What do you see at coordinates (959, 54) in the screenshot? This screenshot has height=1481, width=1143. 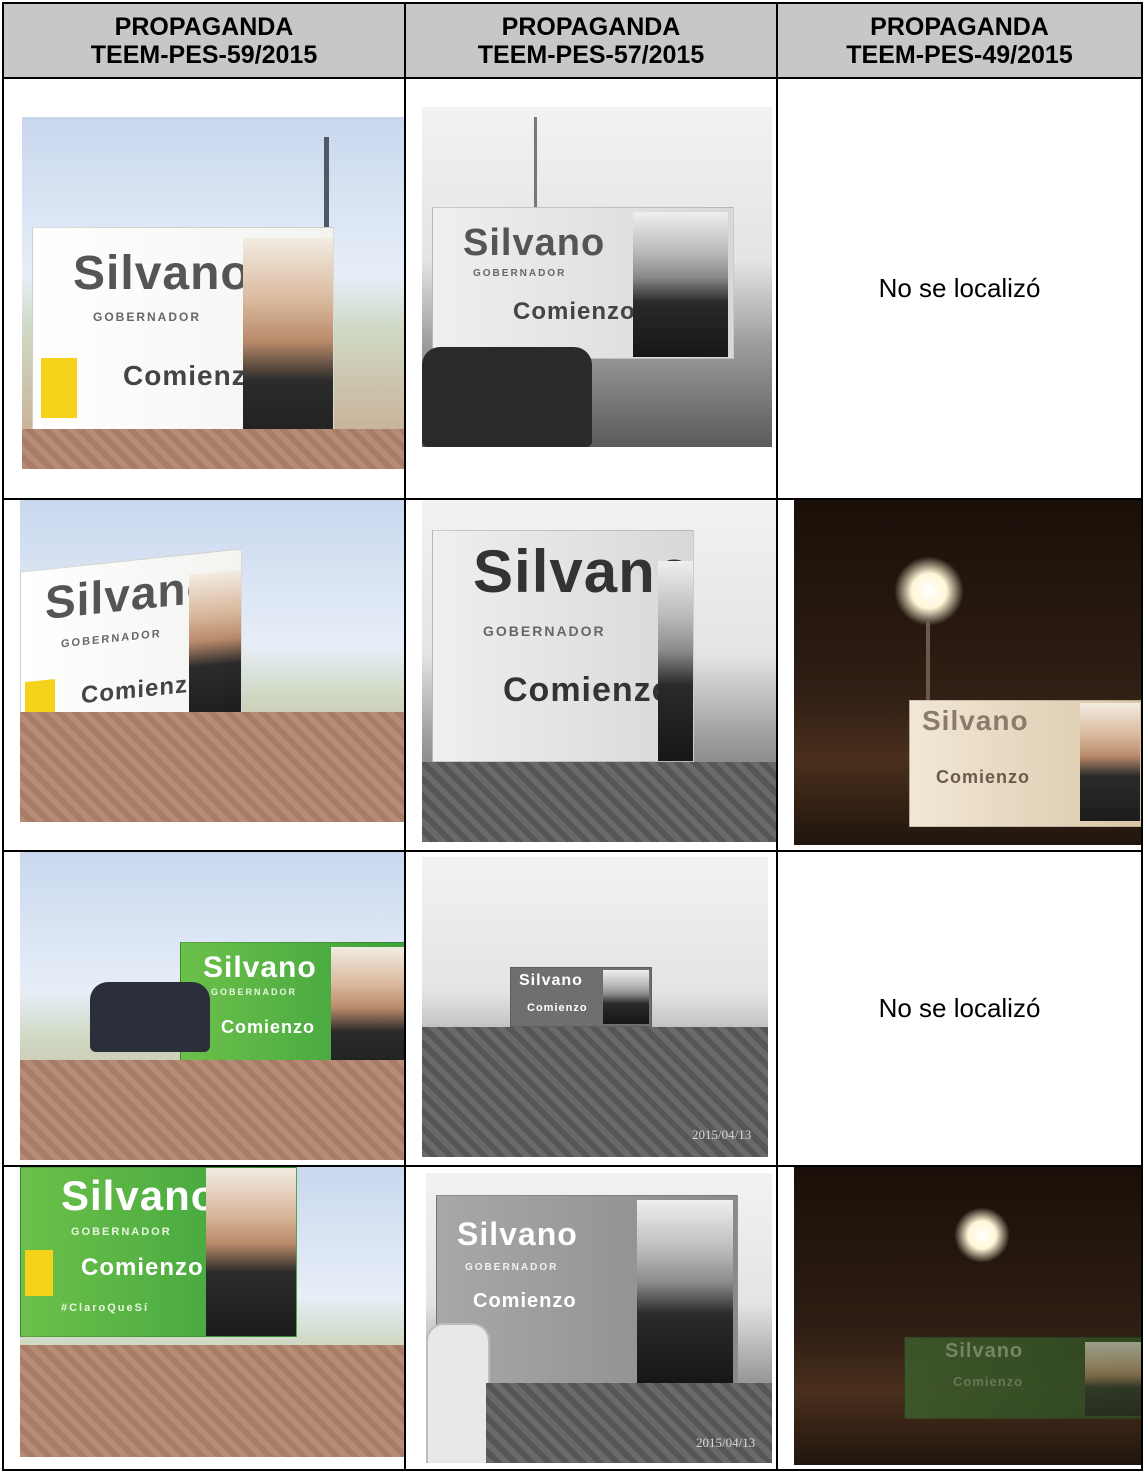 I see `header-3-line2: TEEM-PES-49/2015` at bounding box center [959, 54].